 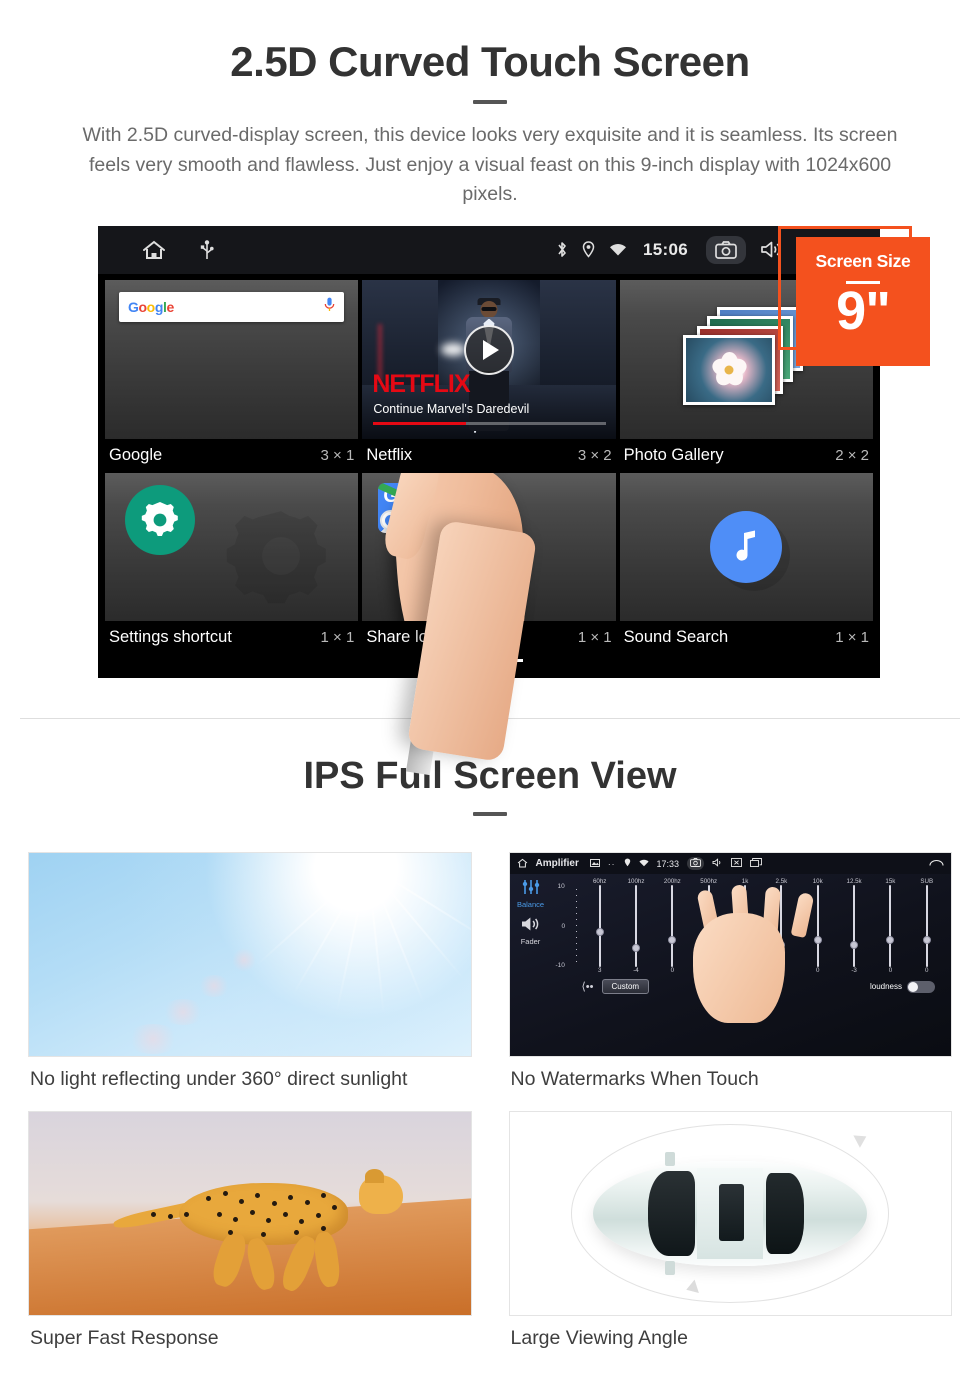 I want to click on car-top-view-diagram, so click(x=730, y=1213).